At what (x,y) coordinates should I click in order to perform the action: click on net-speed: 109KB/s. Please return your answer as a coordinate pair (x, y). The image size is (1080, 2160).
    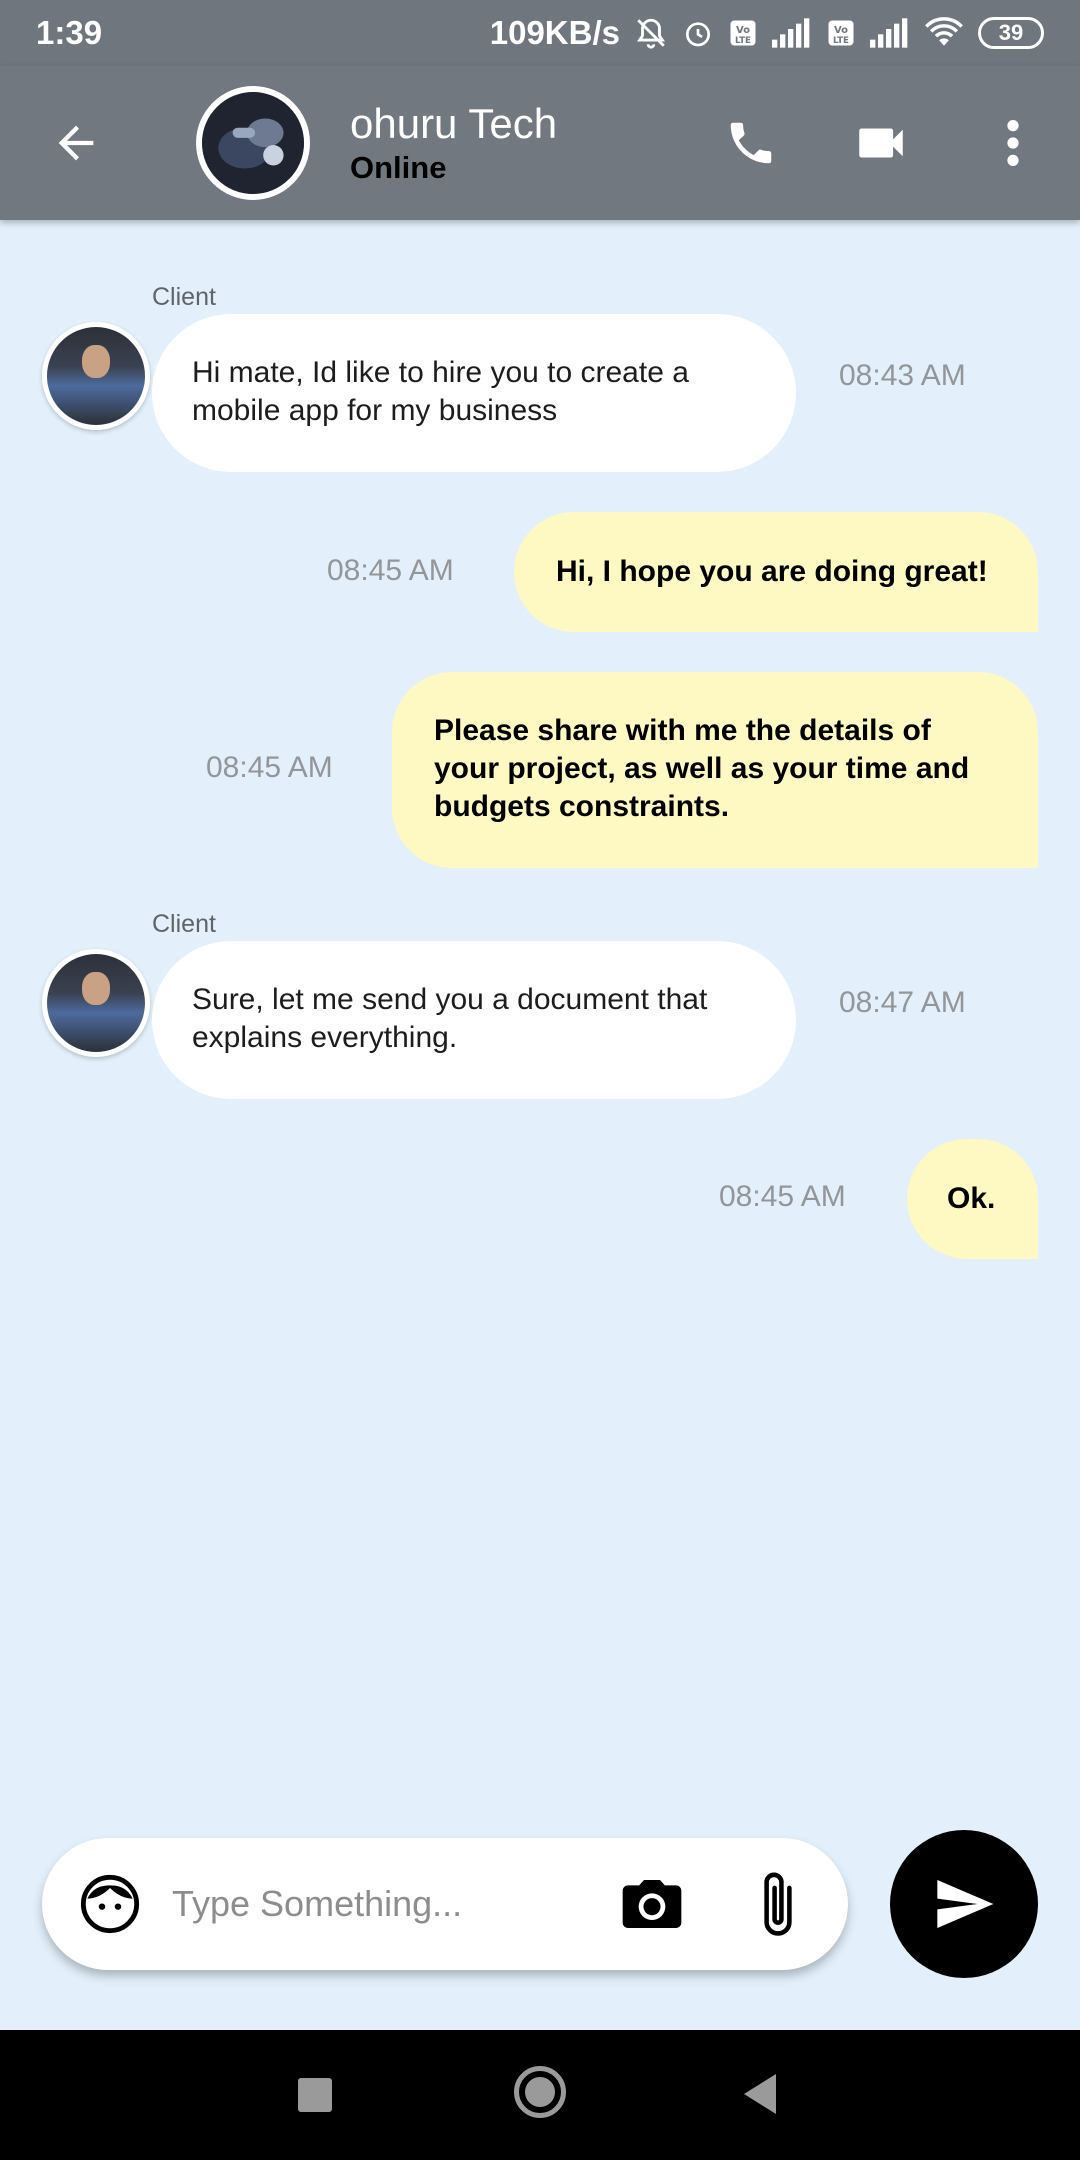
    Looking at the image, I should click on (554, 32).